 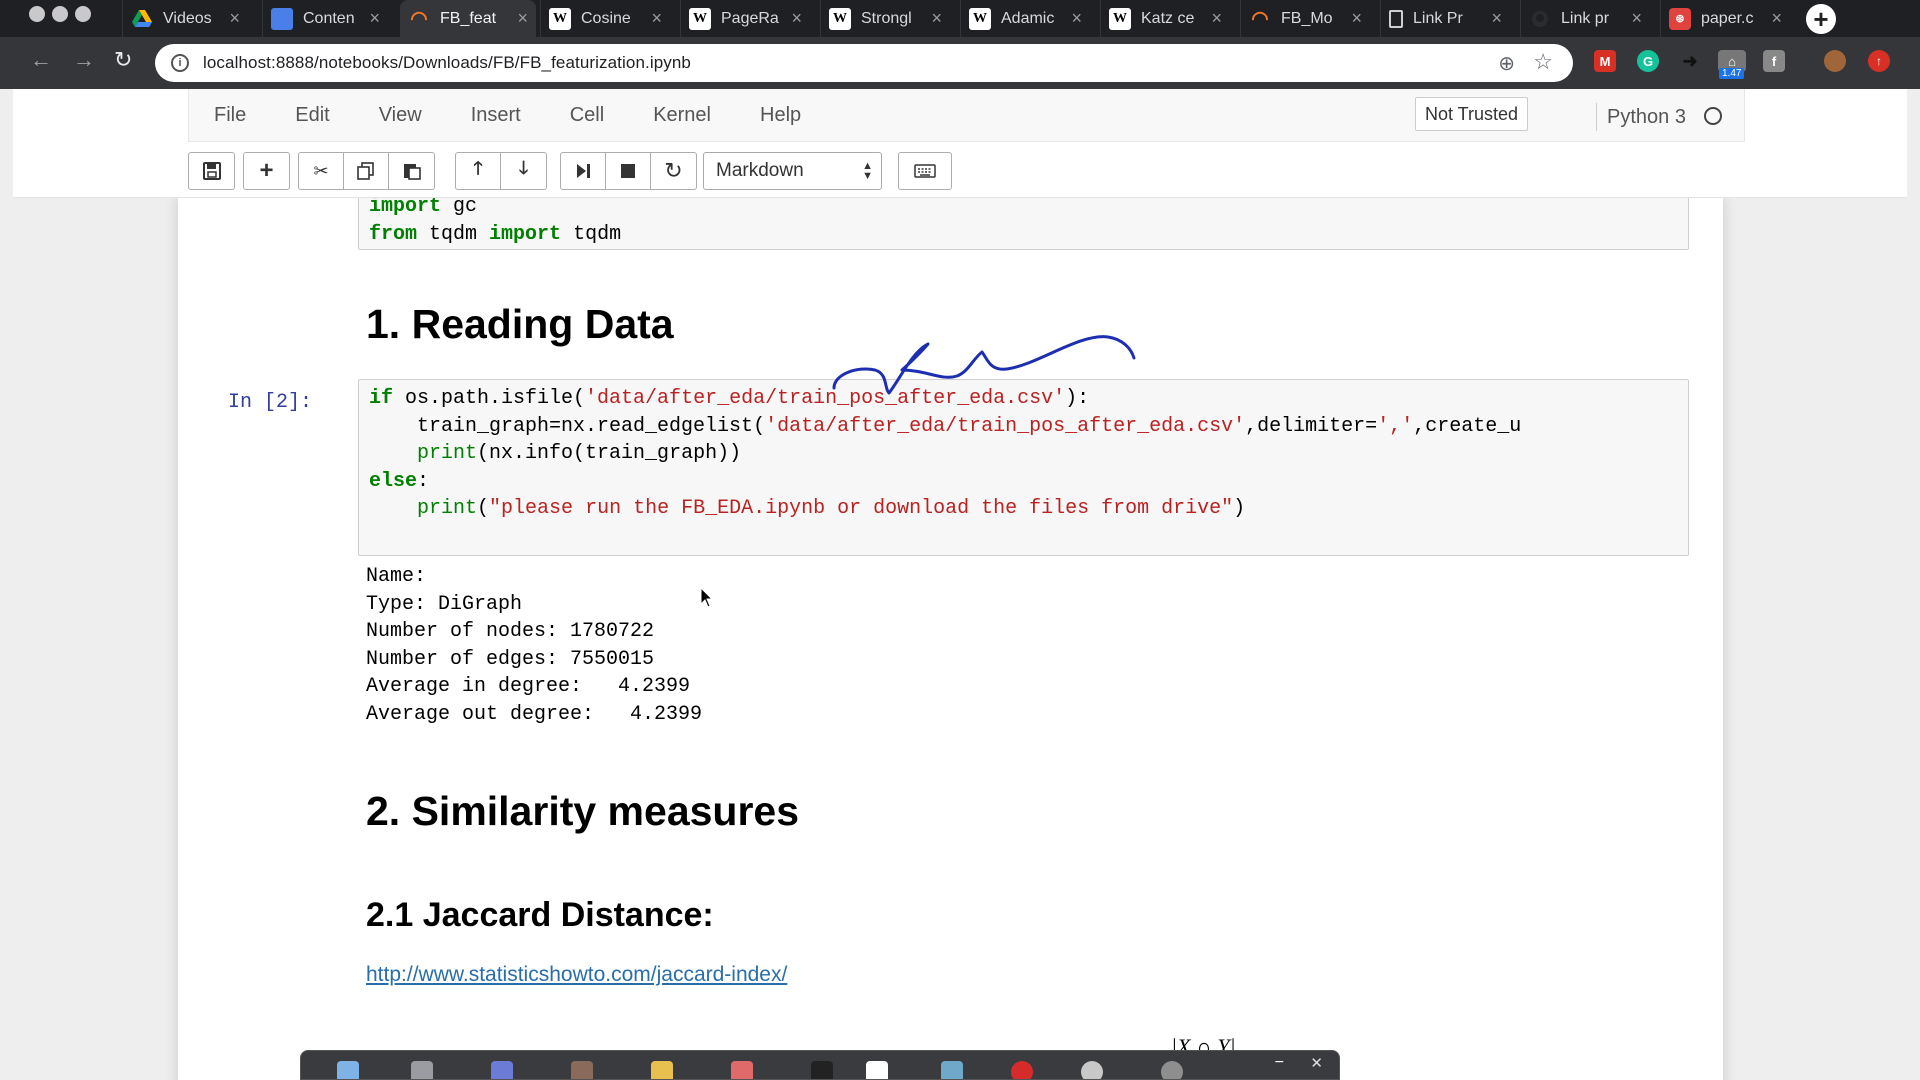 I want to click on save-button, so click(x=211, y=171).